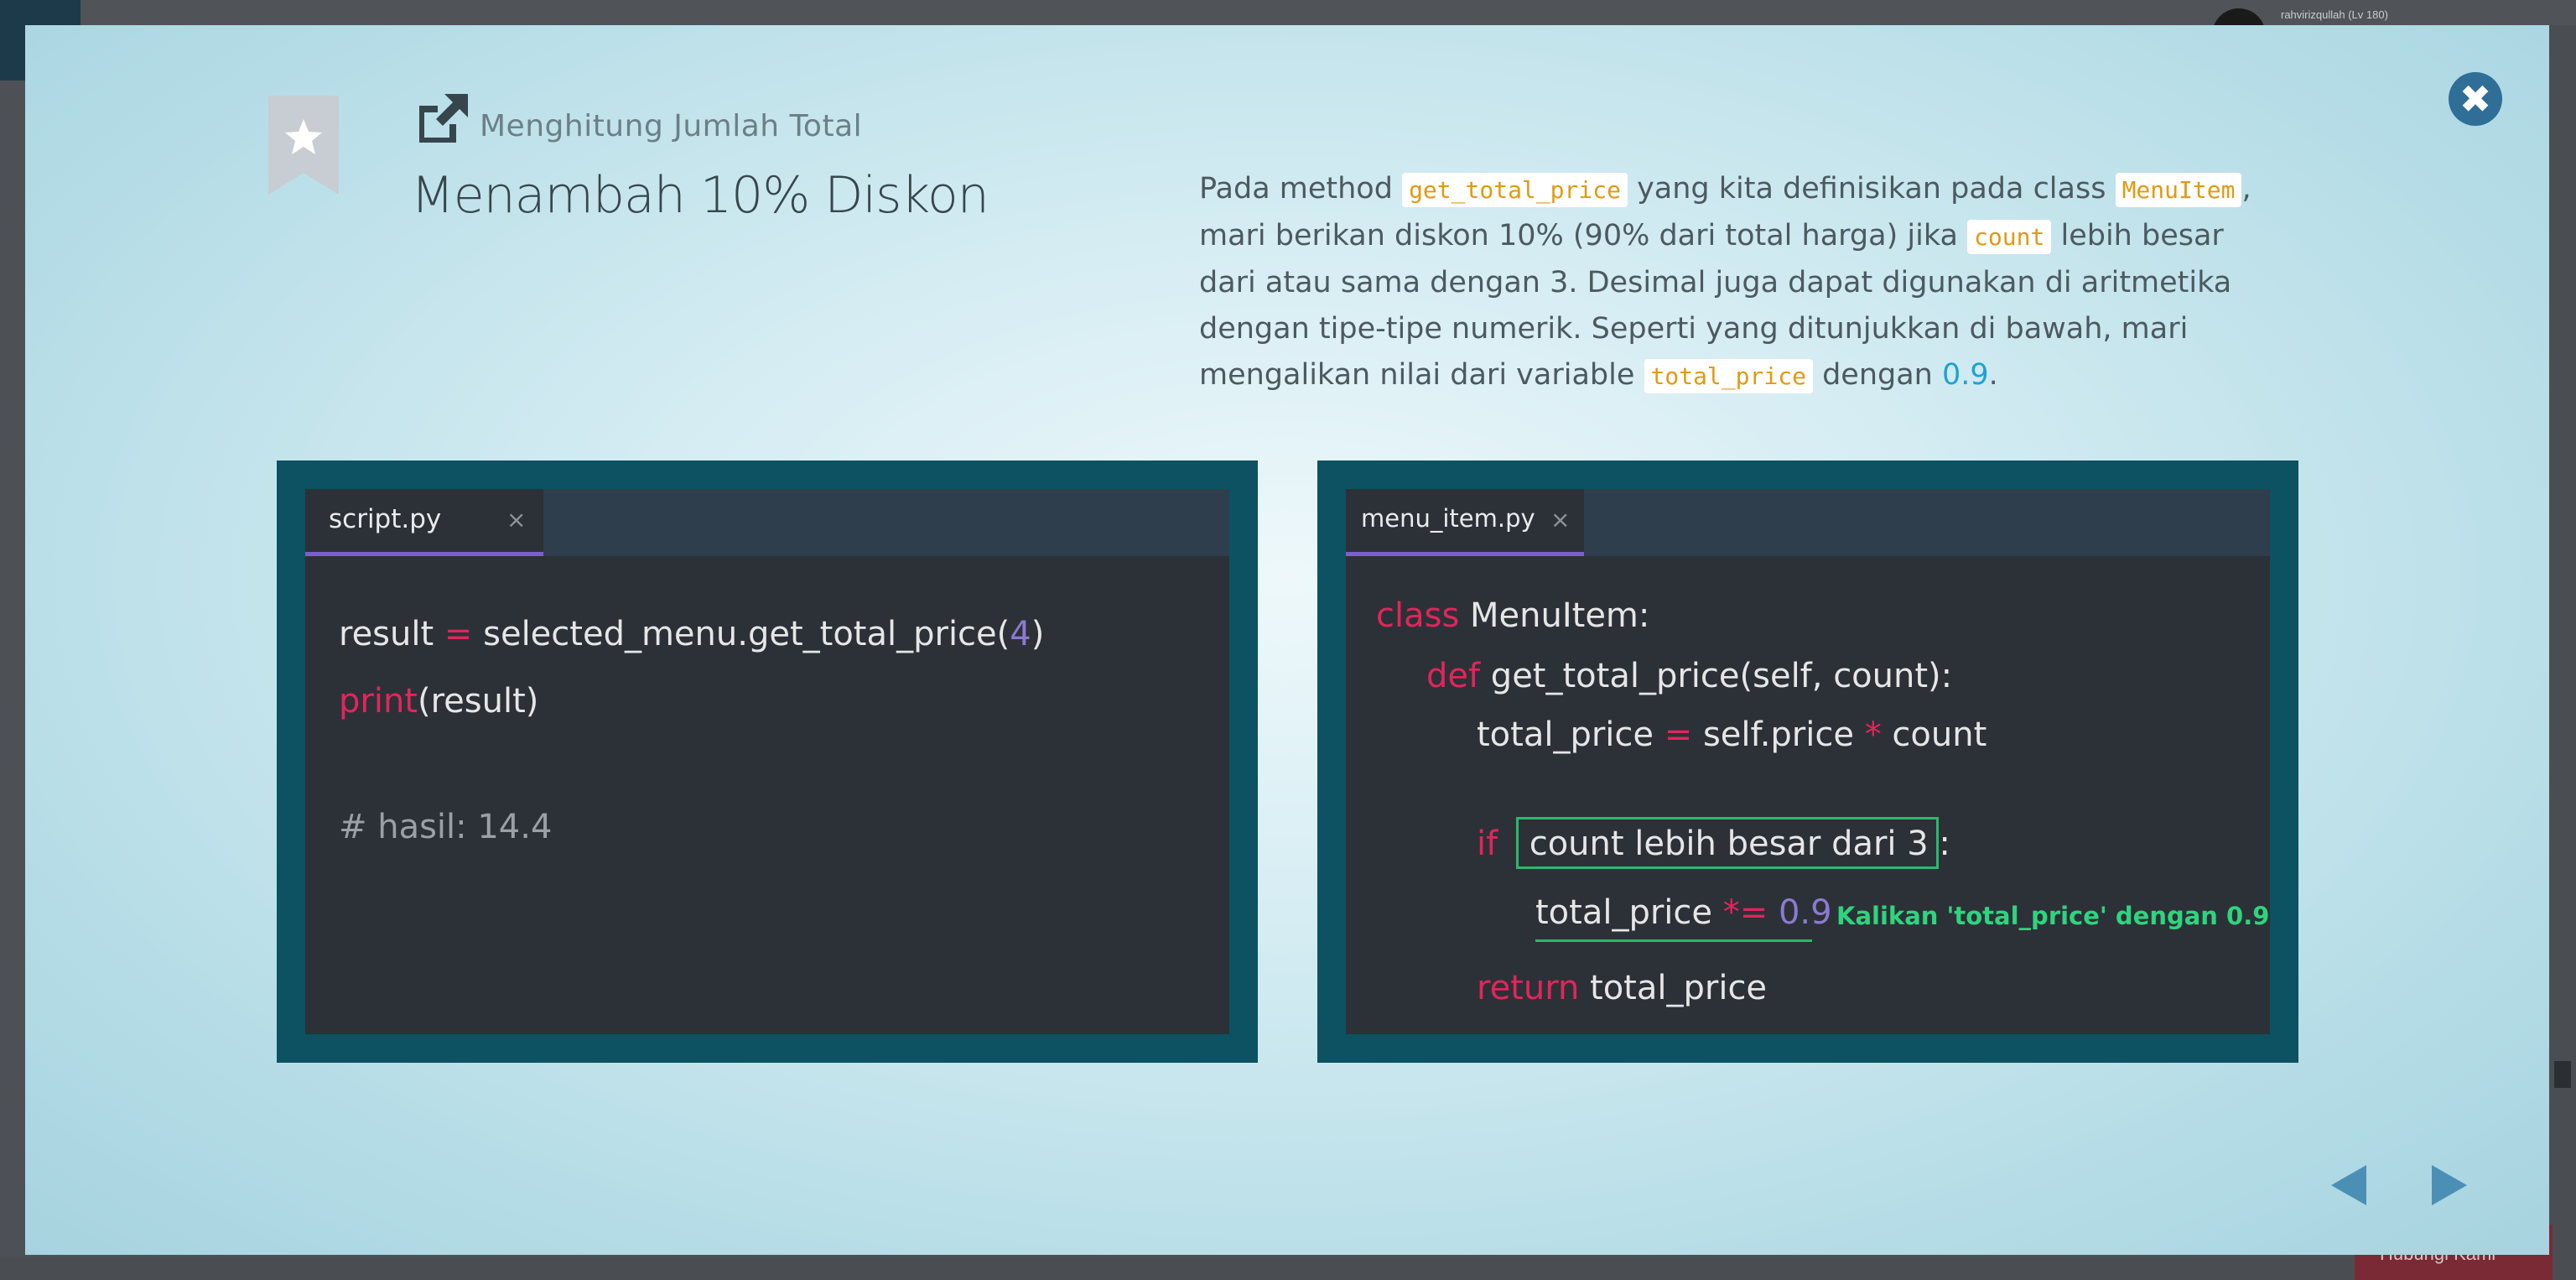  I want to click on highlight-underline, so click(1673, 940).